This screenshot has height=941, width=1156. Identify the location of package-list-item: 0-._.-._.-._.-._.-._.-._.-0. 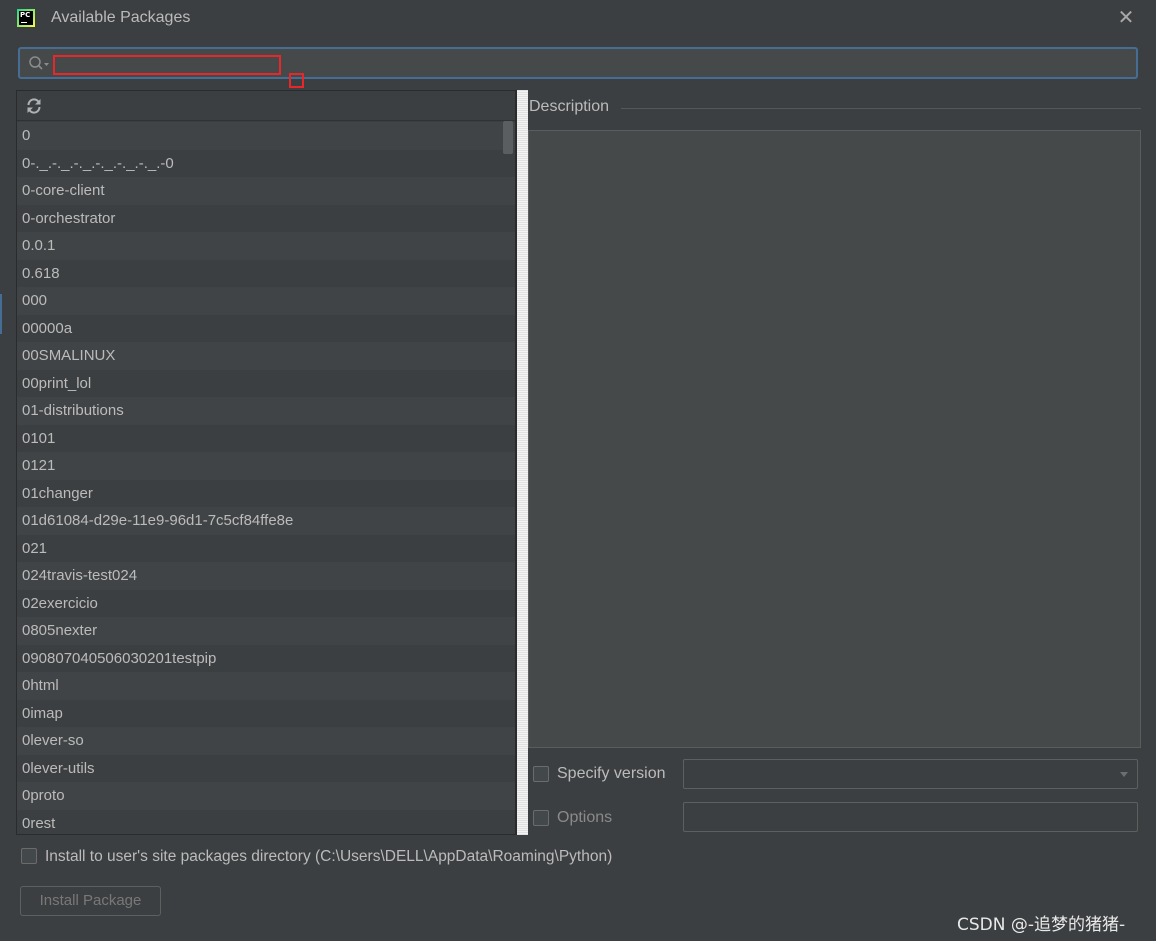
(266, 163).